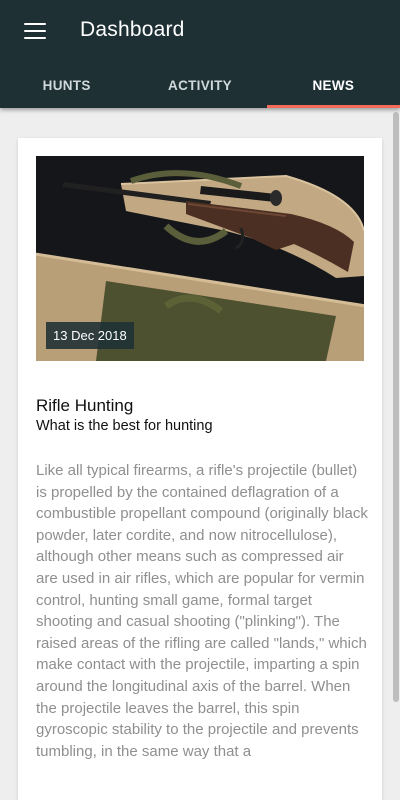  What do you see at coordinates (132, 29) in the screenshot?
I see `page-title: Dashboard` at bounding box center [132, 29].